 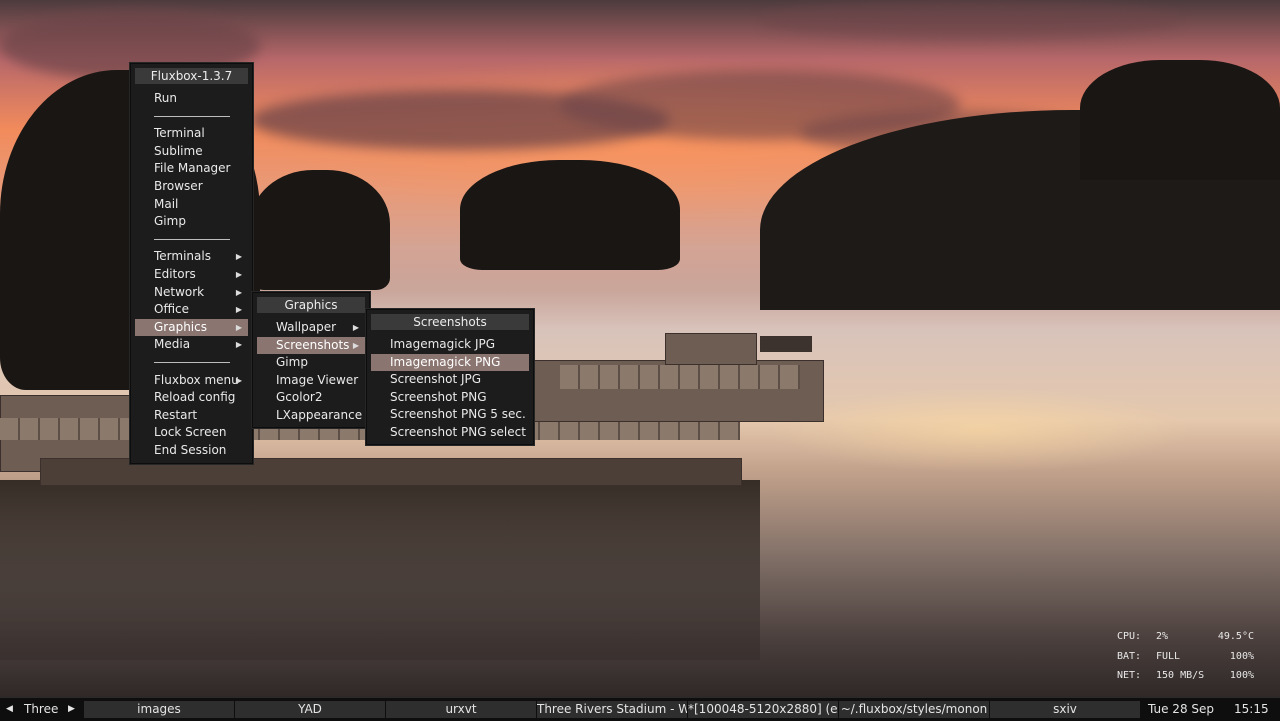 I want to click on menu-item-label: Office, so click(x=172, y=309).